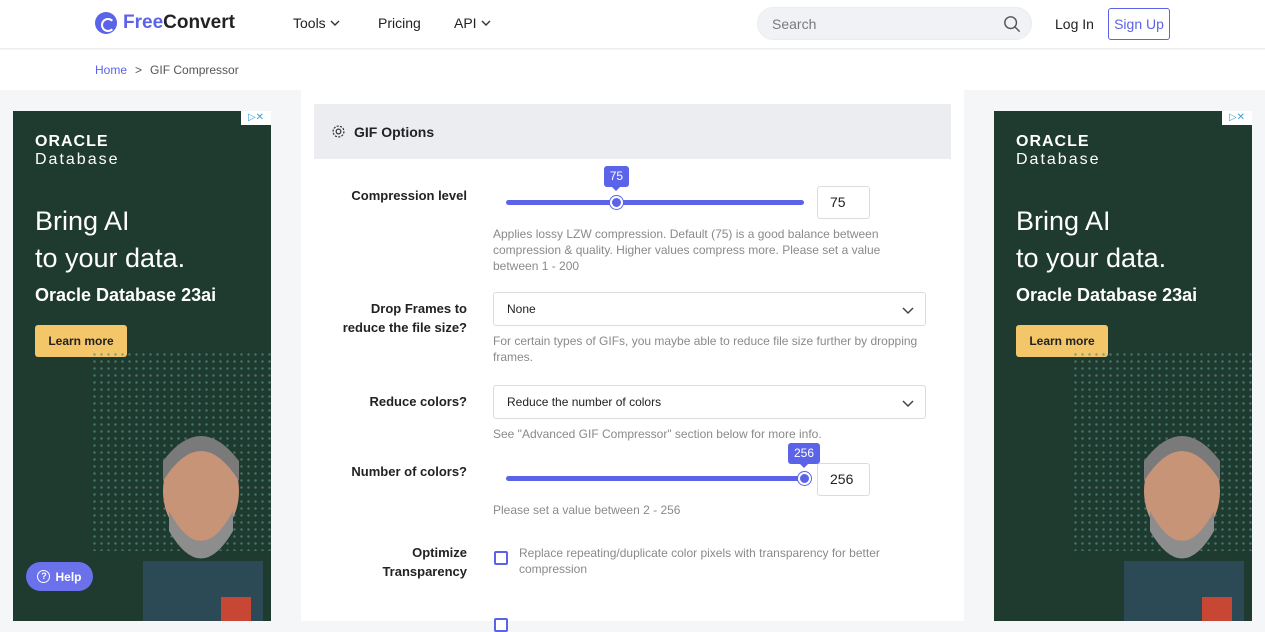 The image size is (1265, 632). Describe the element at coordinates (384, 562) in the screenshot. I see `transparency-label: Optimize Transparency` at that location.